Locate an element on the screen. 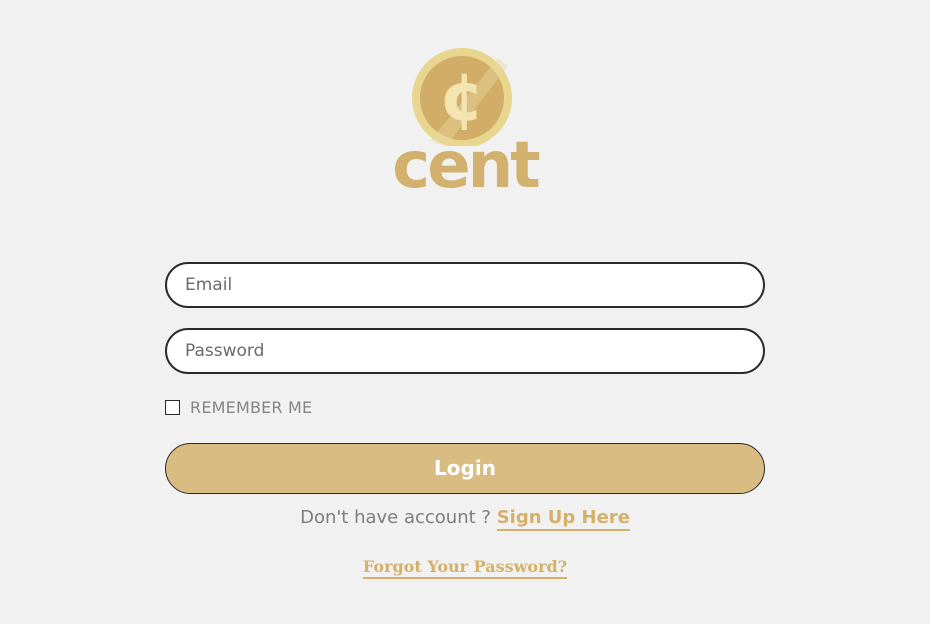 The width and height of the screenshot is (930, 624). signup-row: Don't have account ? Sign Up Here is located at coordinates (465, 519).